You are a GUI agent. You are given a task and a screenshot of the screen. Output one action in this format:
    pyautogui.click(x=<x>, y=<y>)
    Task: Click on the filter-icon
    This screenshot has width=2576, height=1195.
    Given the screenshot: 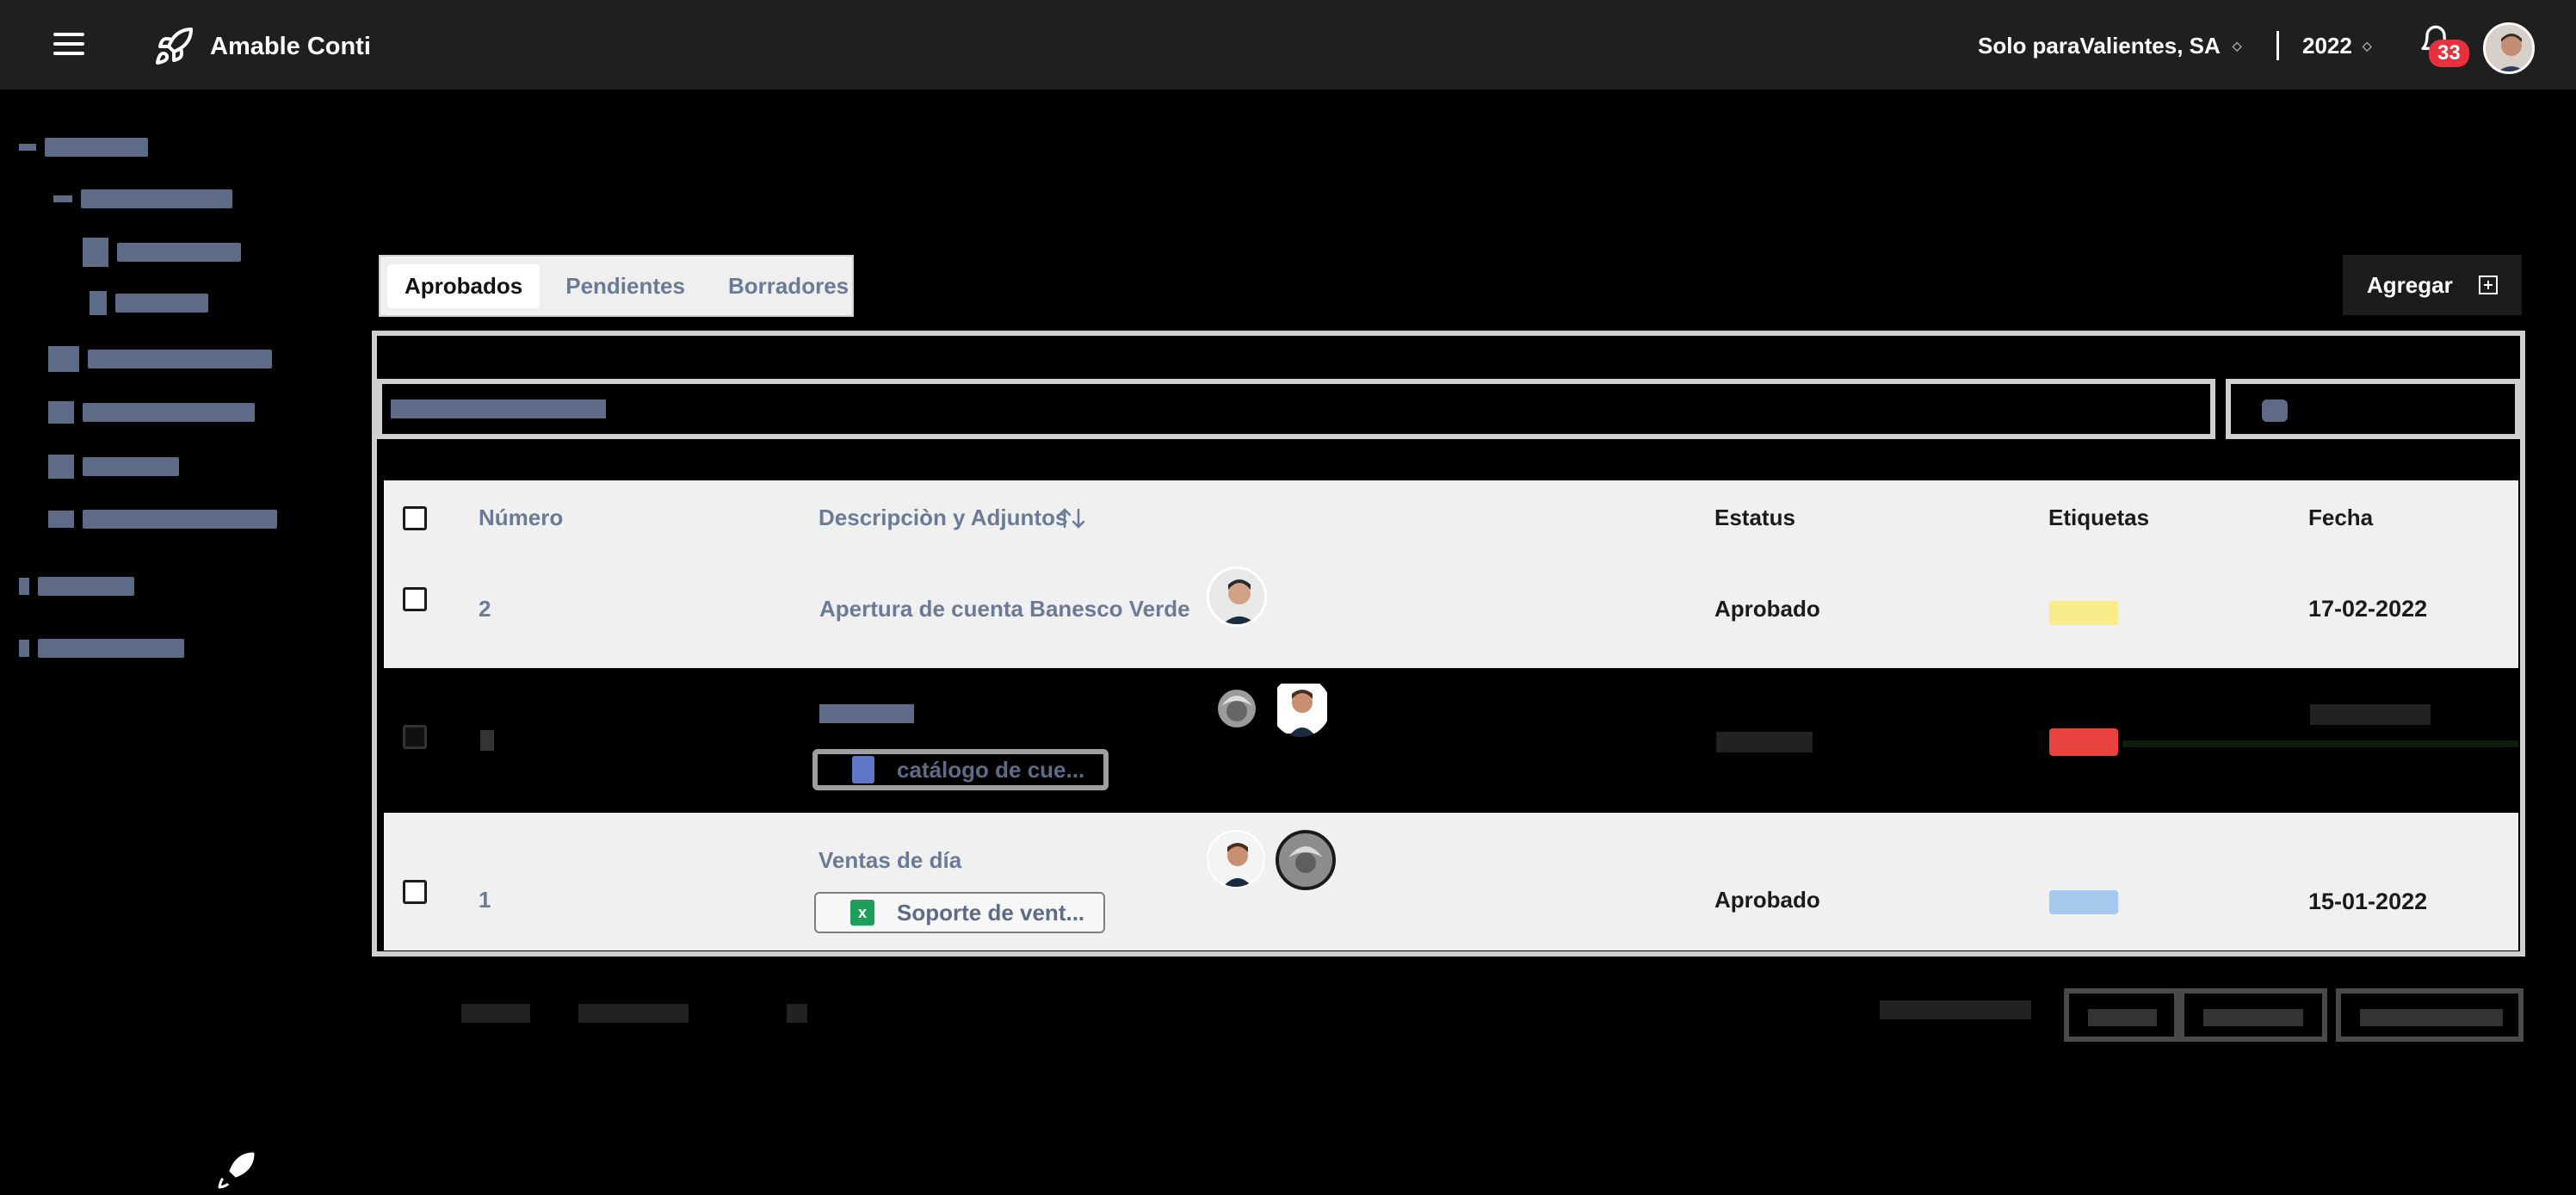 What is the action you would take?
    pyautogui.click(x=2275, y=410)
    